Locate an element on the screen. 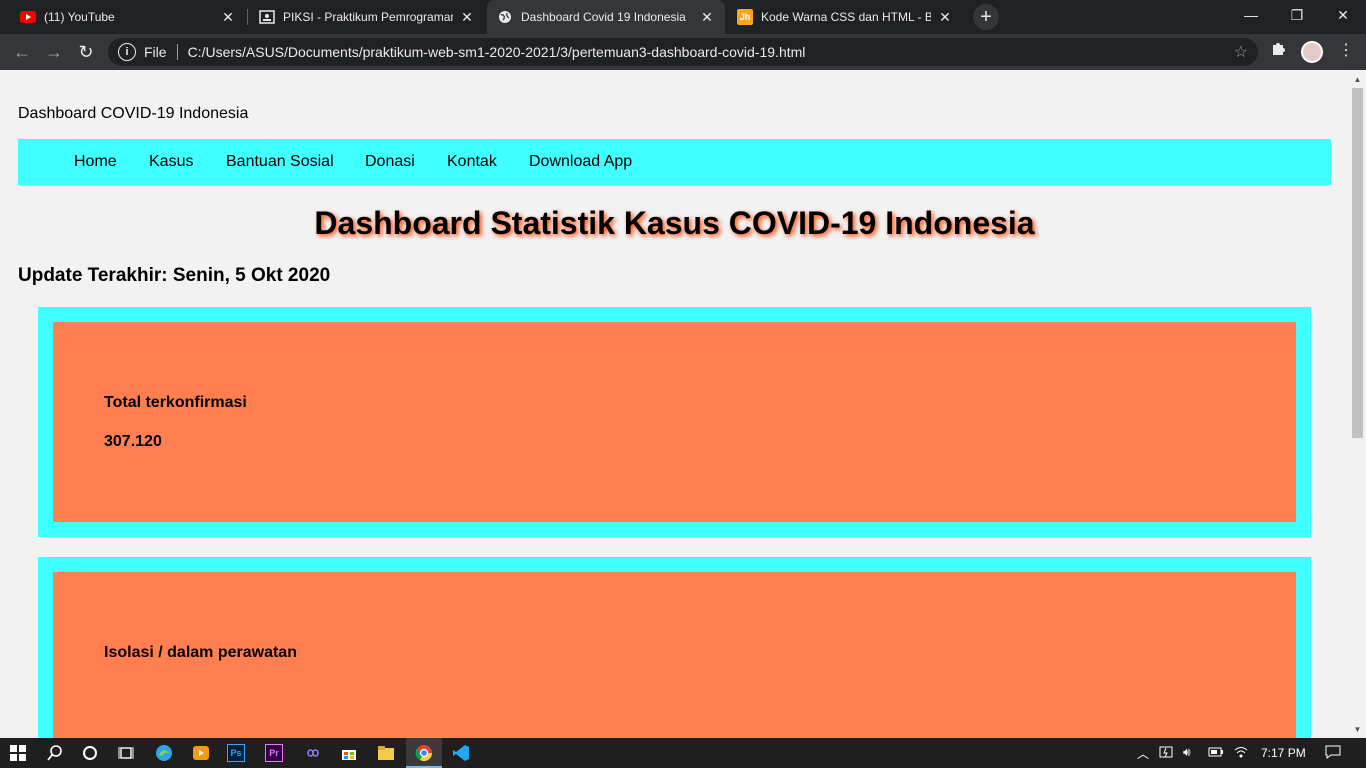  scroll-up-icon: ▲ is located at coordinates (1357, 79).